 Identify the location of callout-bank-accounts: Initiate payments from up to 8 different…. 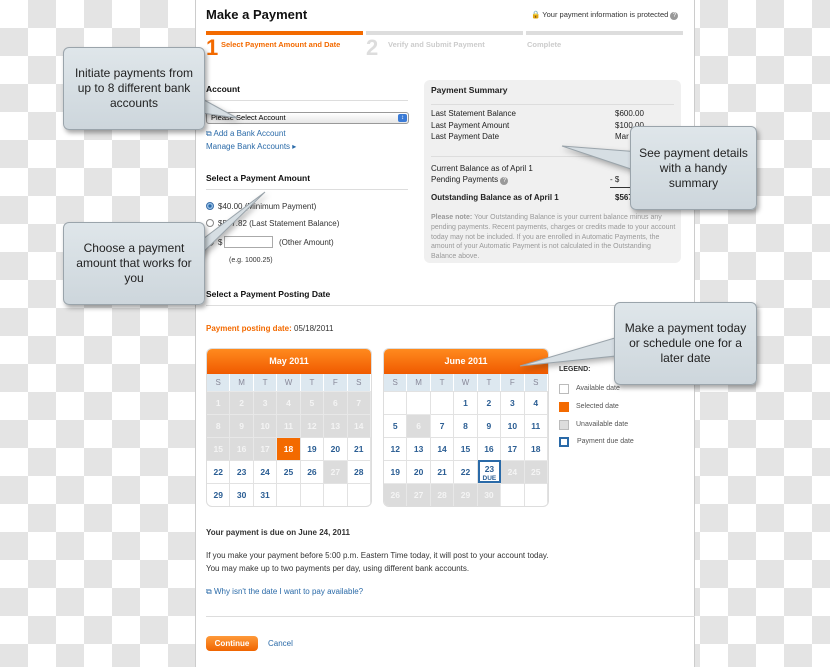
(134, 88).